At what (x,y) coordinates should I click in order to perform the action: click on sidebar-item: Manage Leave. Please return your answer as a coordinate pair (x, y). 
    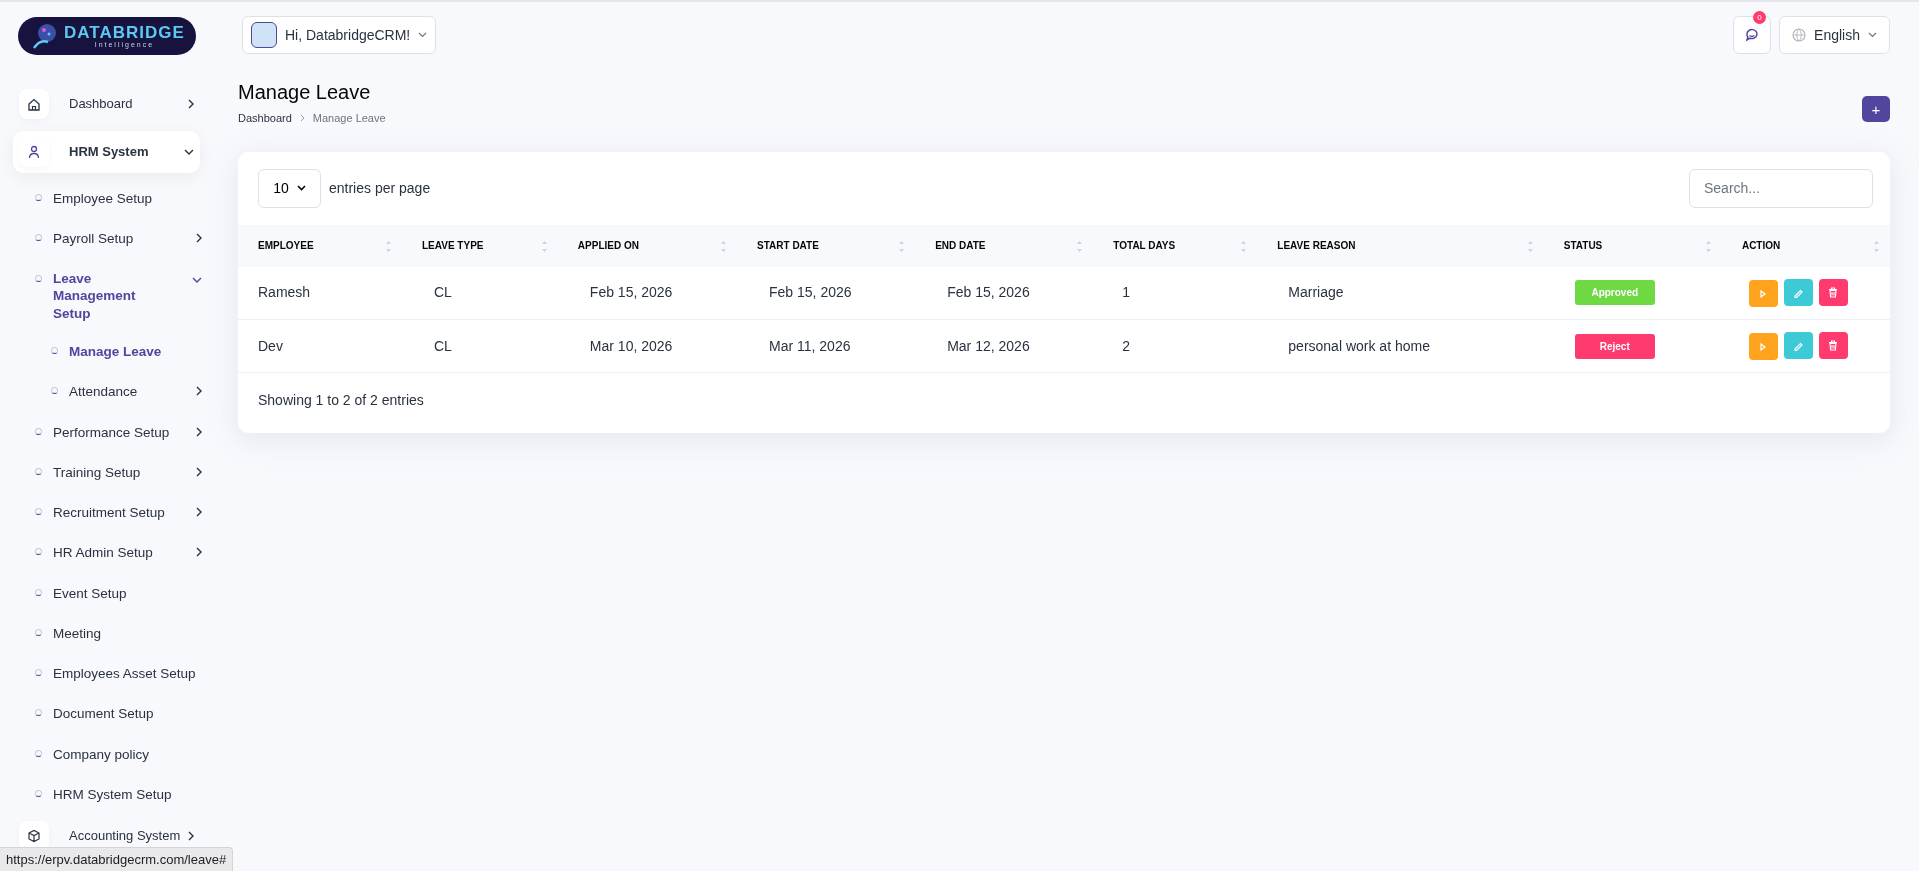
    Looking at the image, I should click on (126, 352).